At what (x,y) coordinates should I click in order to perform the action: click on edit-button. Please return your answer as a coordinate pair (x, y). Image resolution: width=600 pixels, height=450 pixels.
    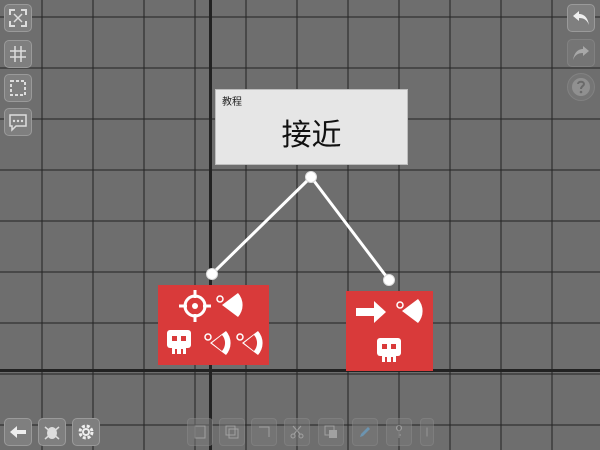
    Looking at the image, I should click on (365, 432).